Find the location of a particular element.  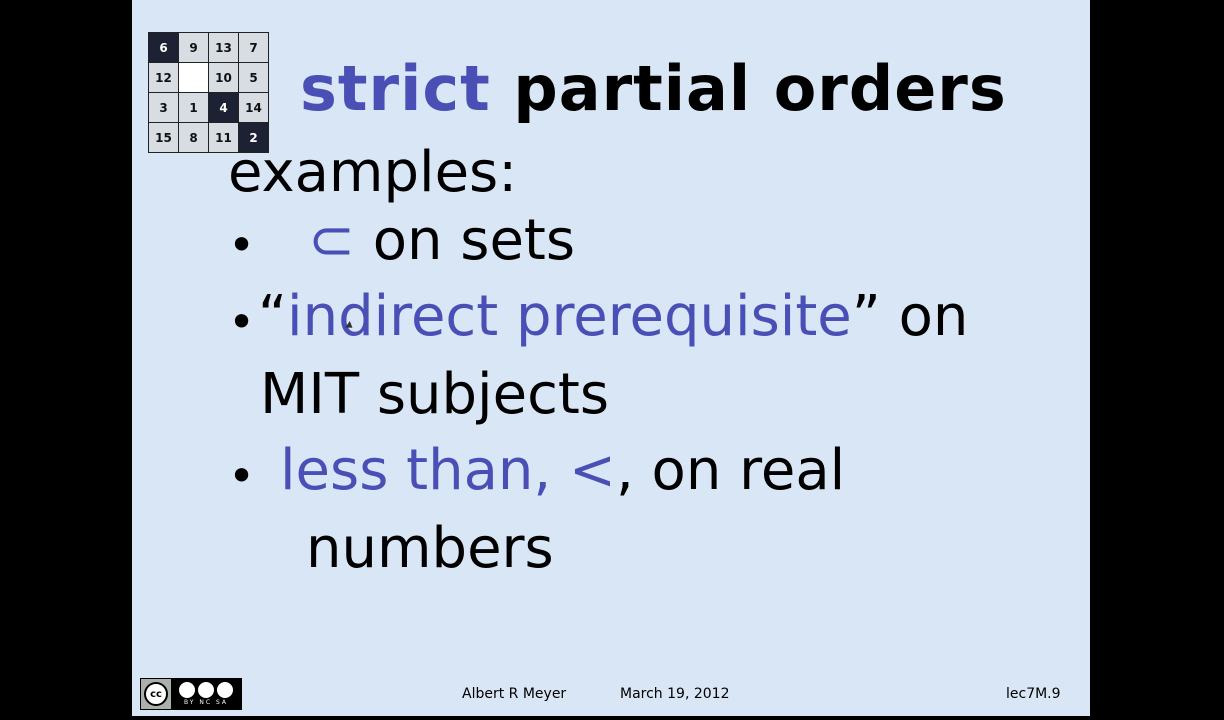

subset-symbol: ⊂ is located at coordinates (331, 240).